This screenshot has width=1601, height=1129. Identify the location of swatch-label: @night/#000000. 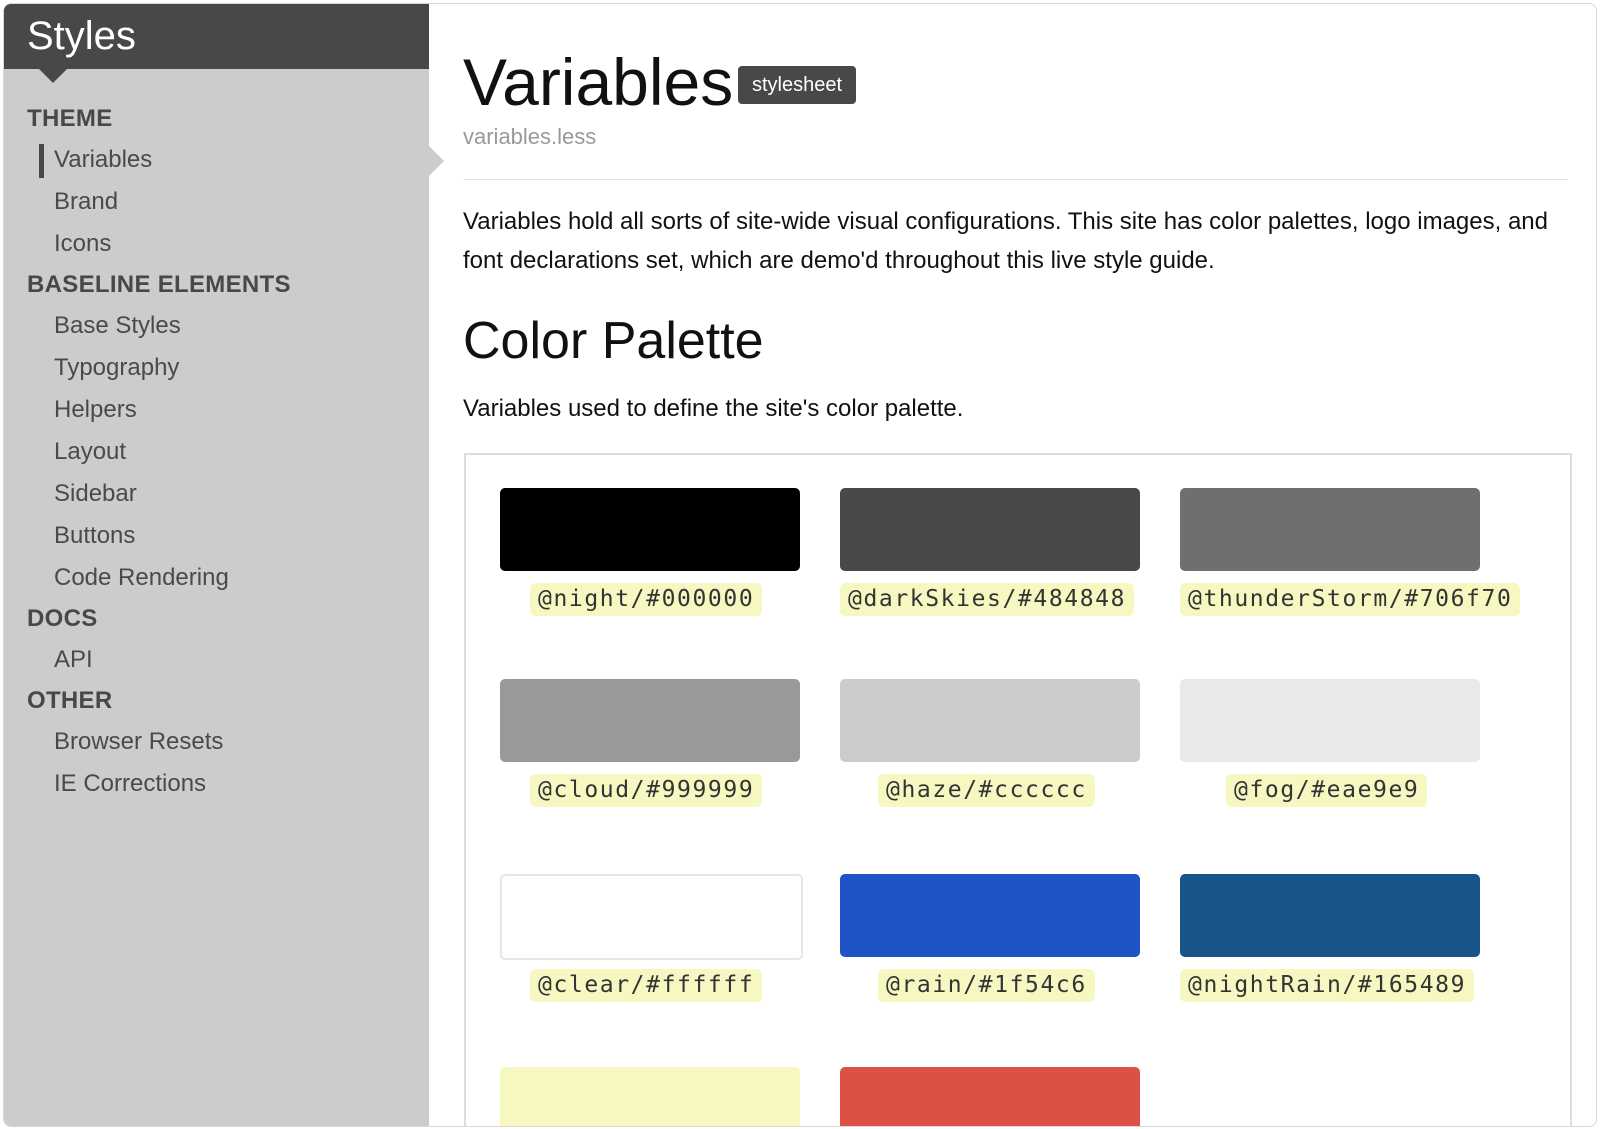
(646, 599).